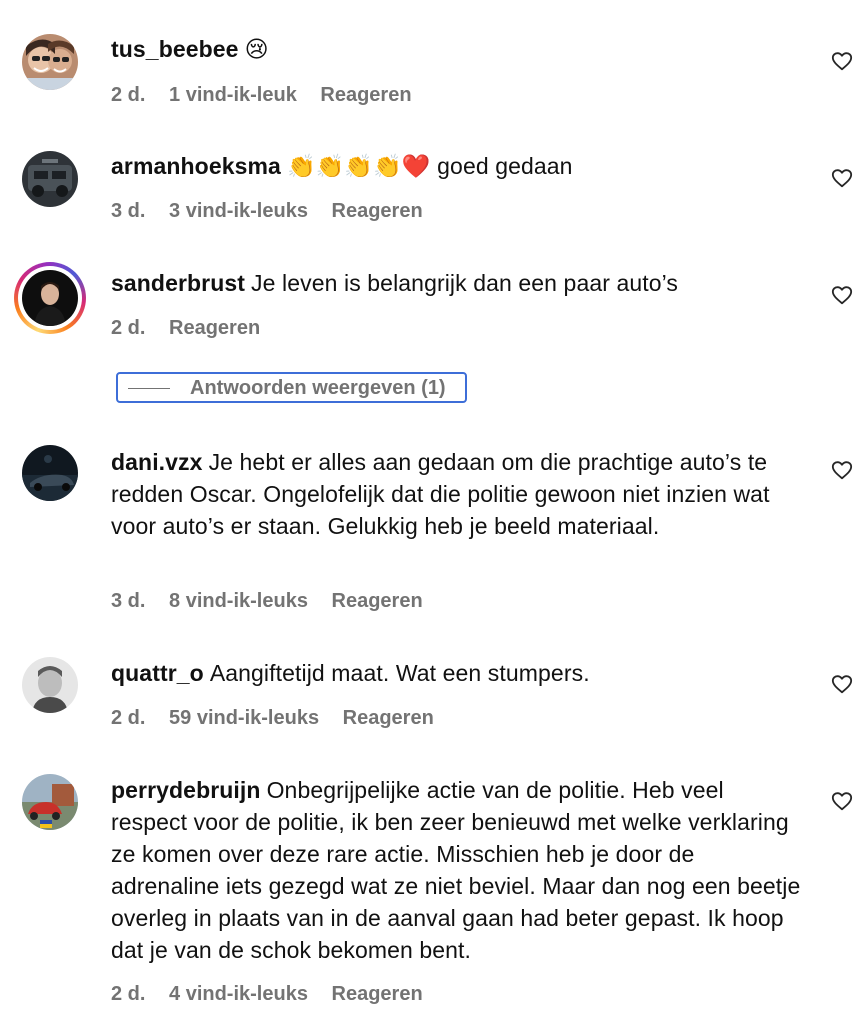 The image size is (868, 1024). Describe the element at coordinates (358, 166) in the screenshot. I see `emoji-clapping-heart: 👏👏👏👏❤️` at that location.